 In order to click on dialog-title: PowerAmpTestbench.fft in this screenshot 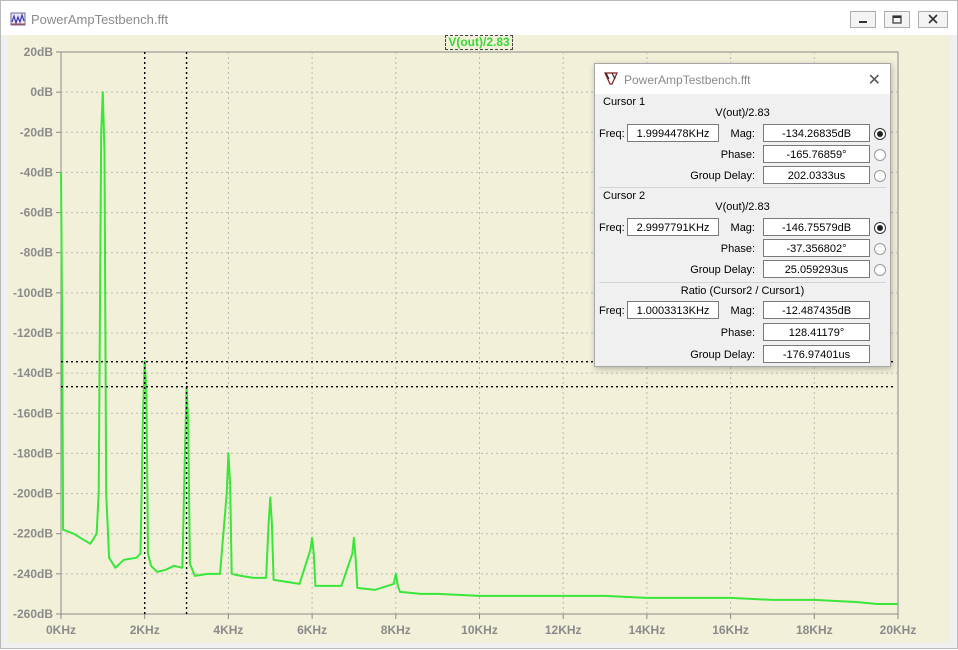, I will do `click(687, 80)`.